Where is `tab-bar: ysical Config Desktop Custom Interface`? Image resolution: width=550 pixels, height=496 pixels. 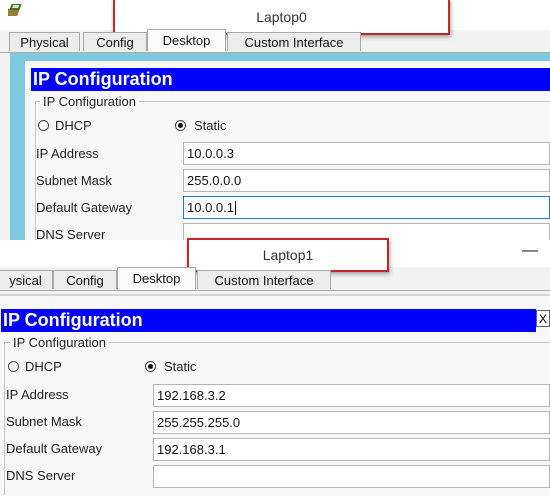 tab-bar: ysical Config Desktop Custom Interface is located at coordinates (275, 279).